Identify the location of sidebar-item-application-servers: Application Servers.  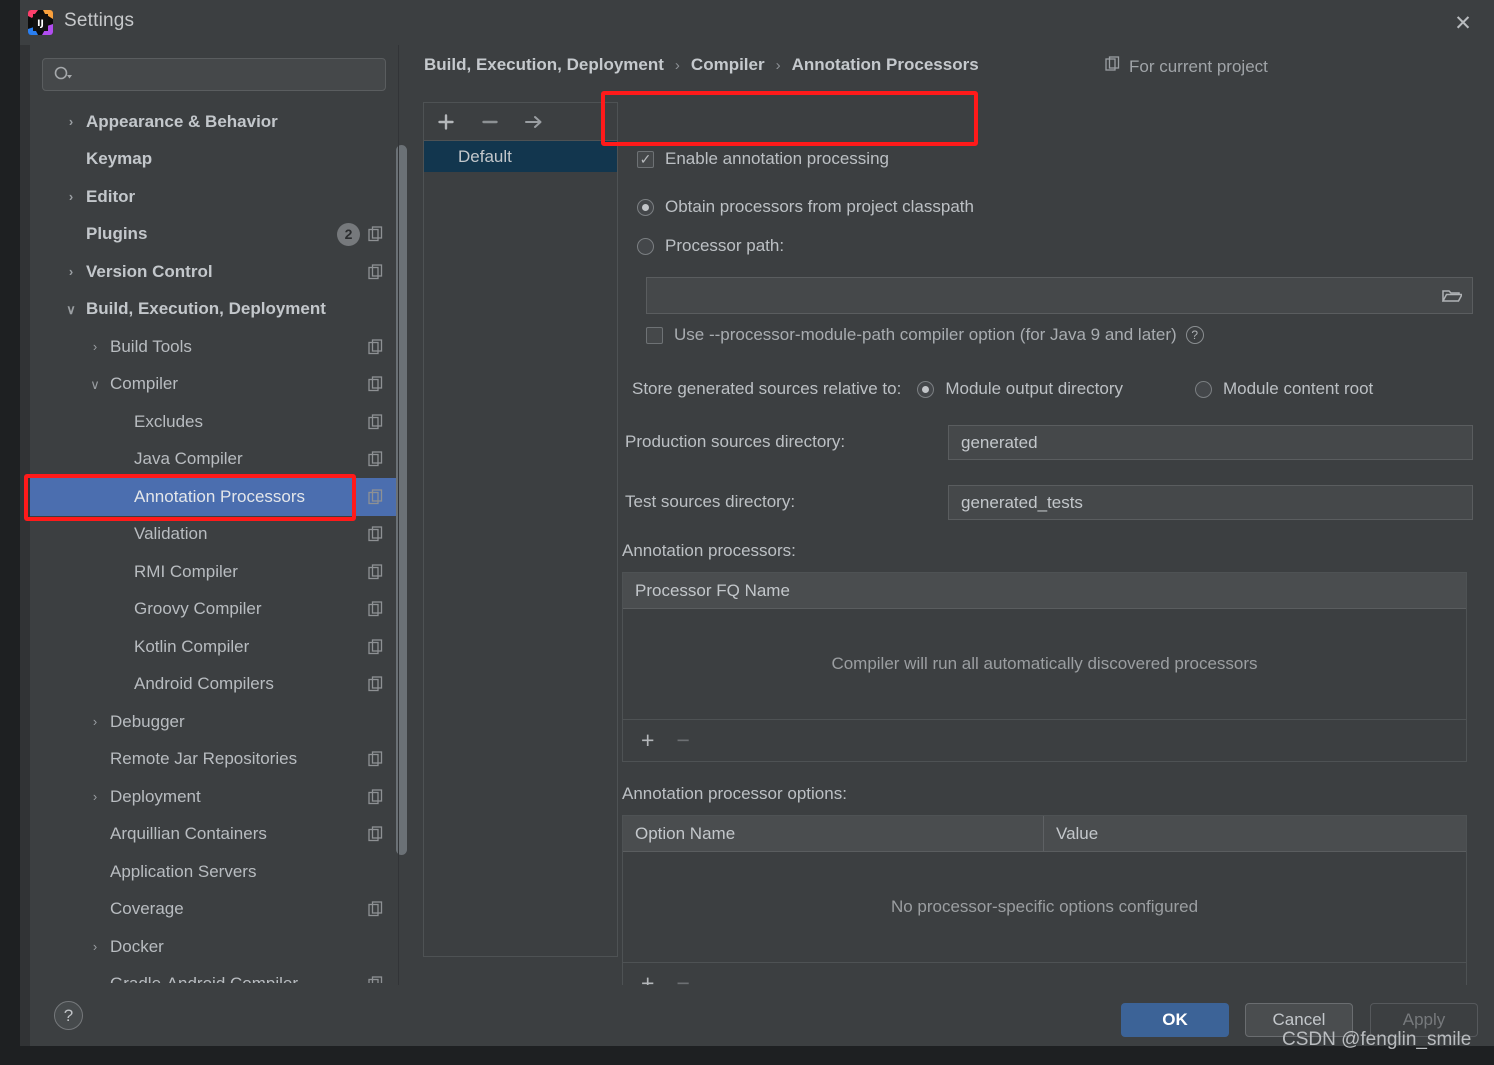
(214, 872).